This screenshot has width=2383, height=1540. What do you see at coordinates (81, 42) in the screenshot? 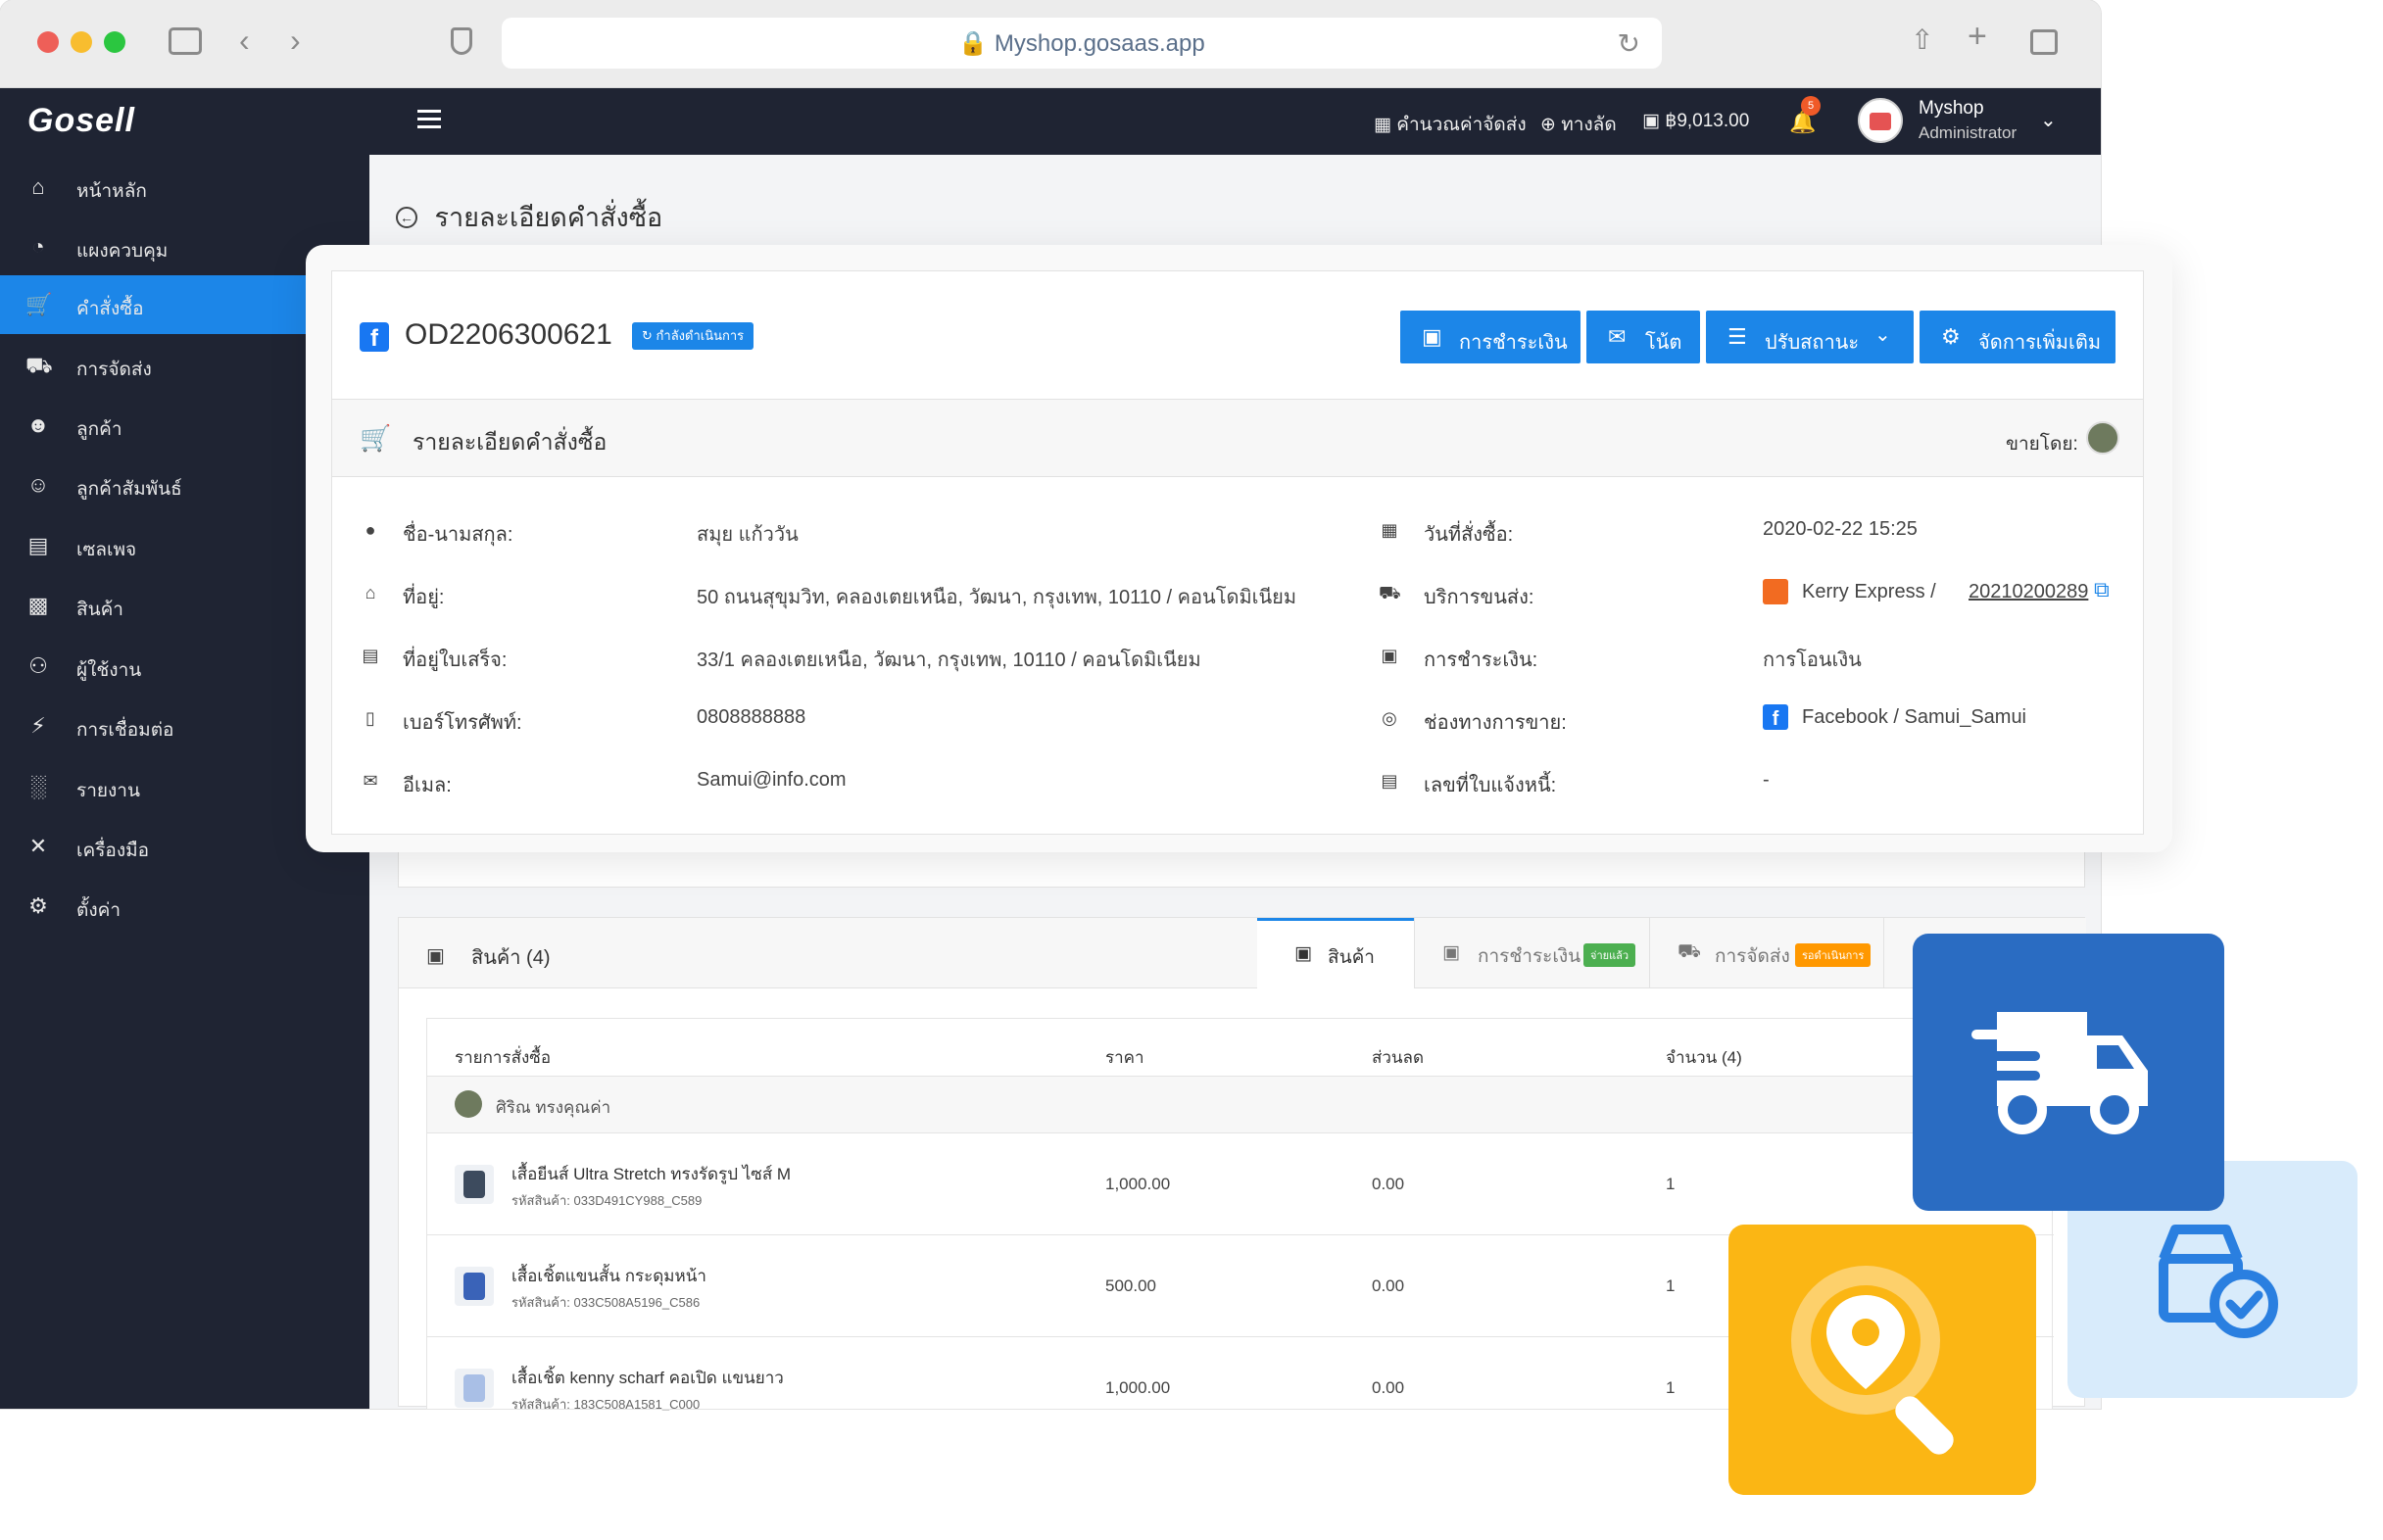
I see `minimize-window-button` at bounding box center [81, 42].